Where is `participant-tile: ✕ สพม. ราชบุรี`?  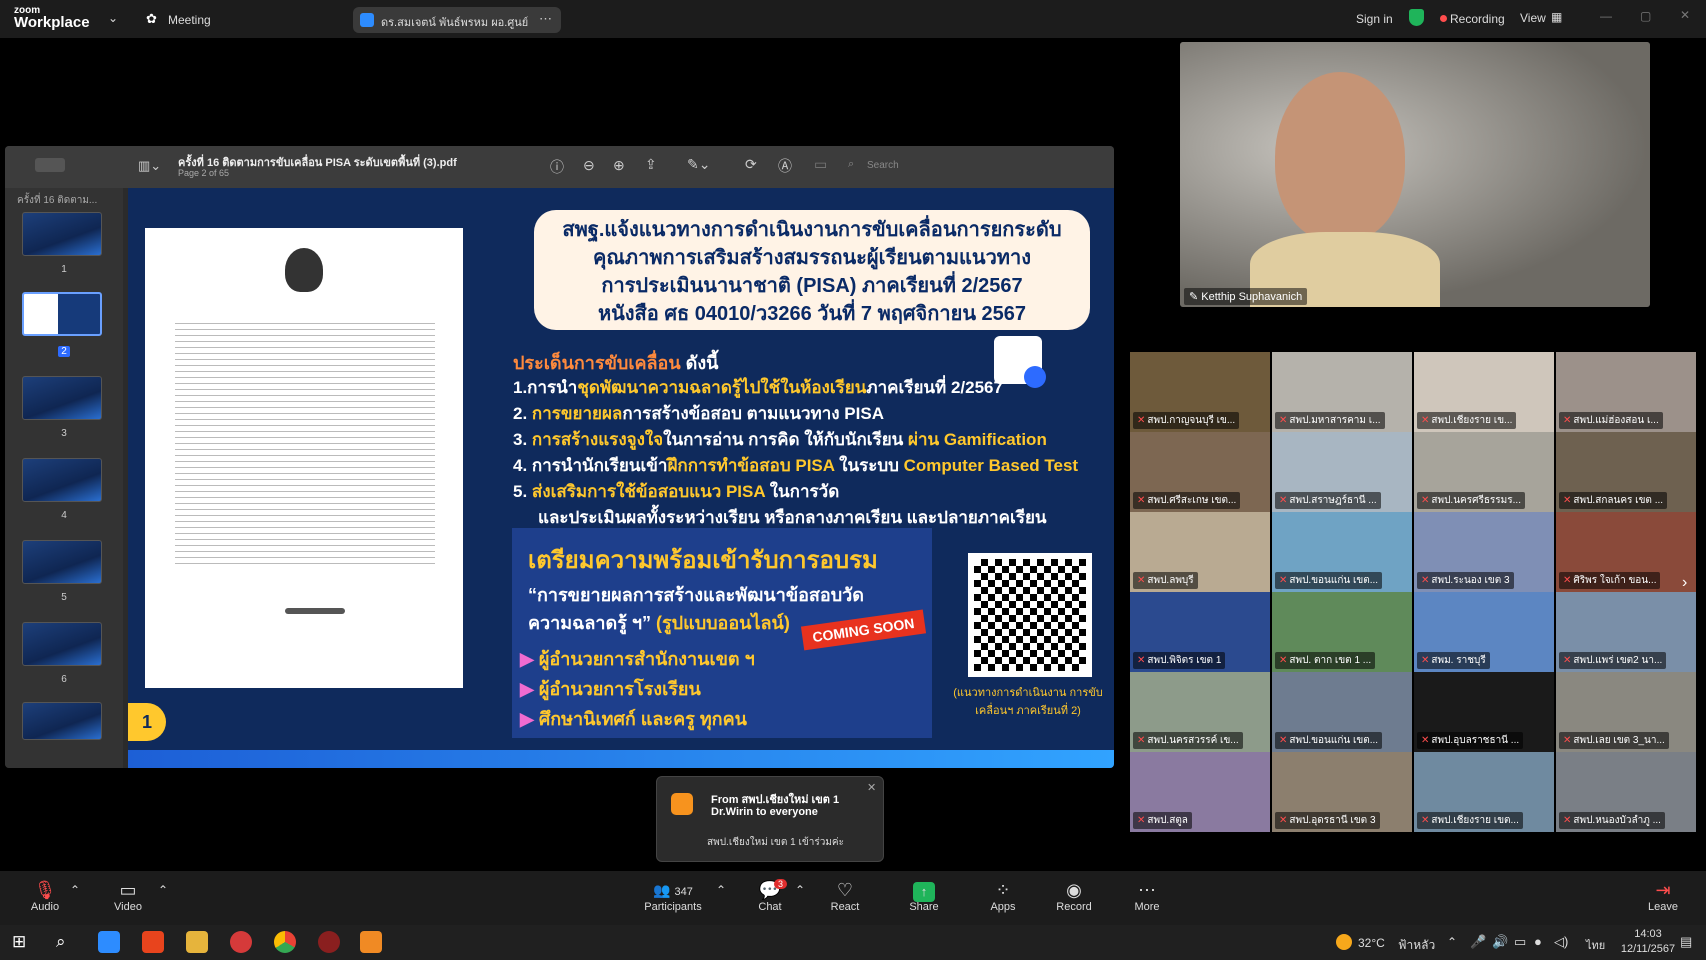 participant-tile: ✕ สพม. ราชบุรี is located at coordinates (1484, 632).